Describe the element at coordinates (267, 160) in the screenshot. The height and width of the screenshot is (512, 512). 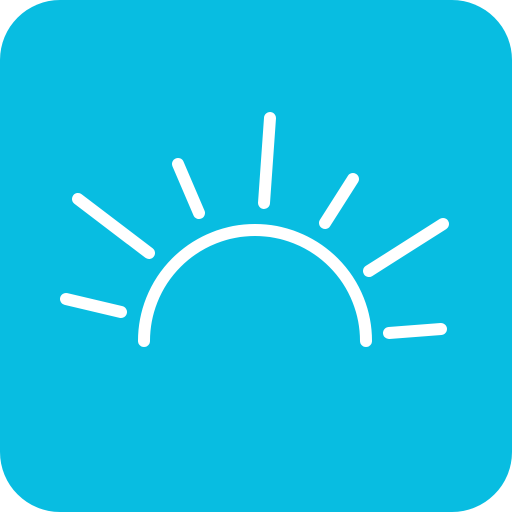
I see `sun-ray-top` at that location.